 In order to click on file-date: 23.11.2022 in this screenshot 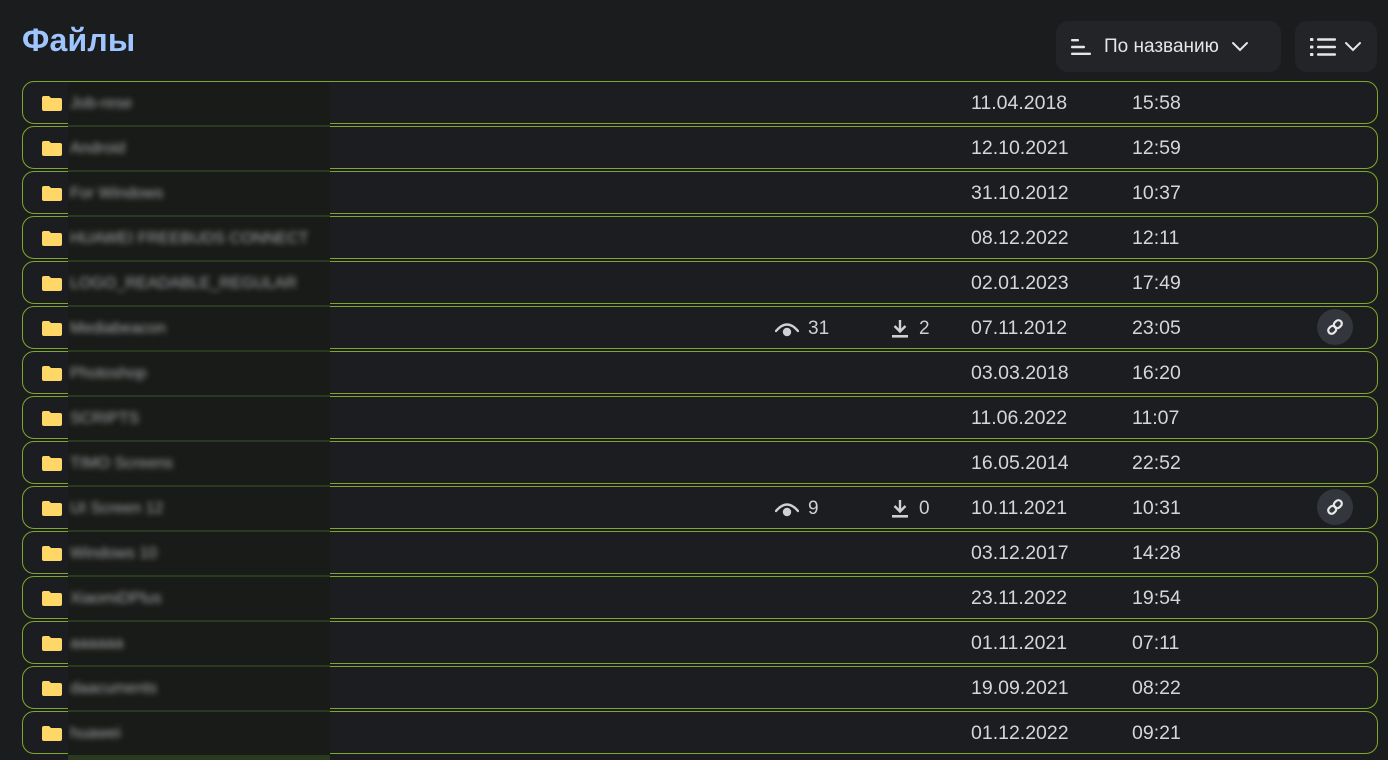, I will do `click(1019, 598)`.